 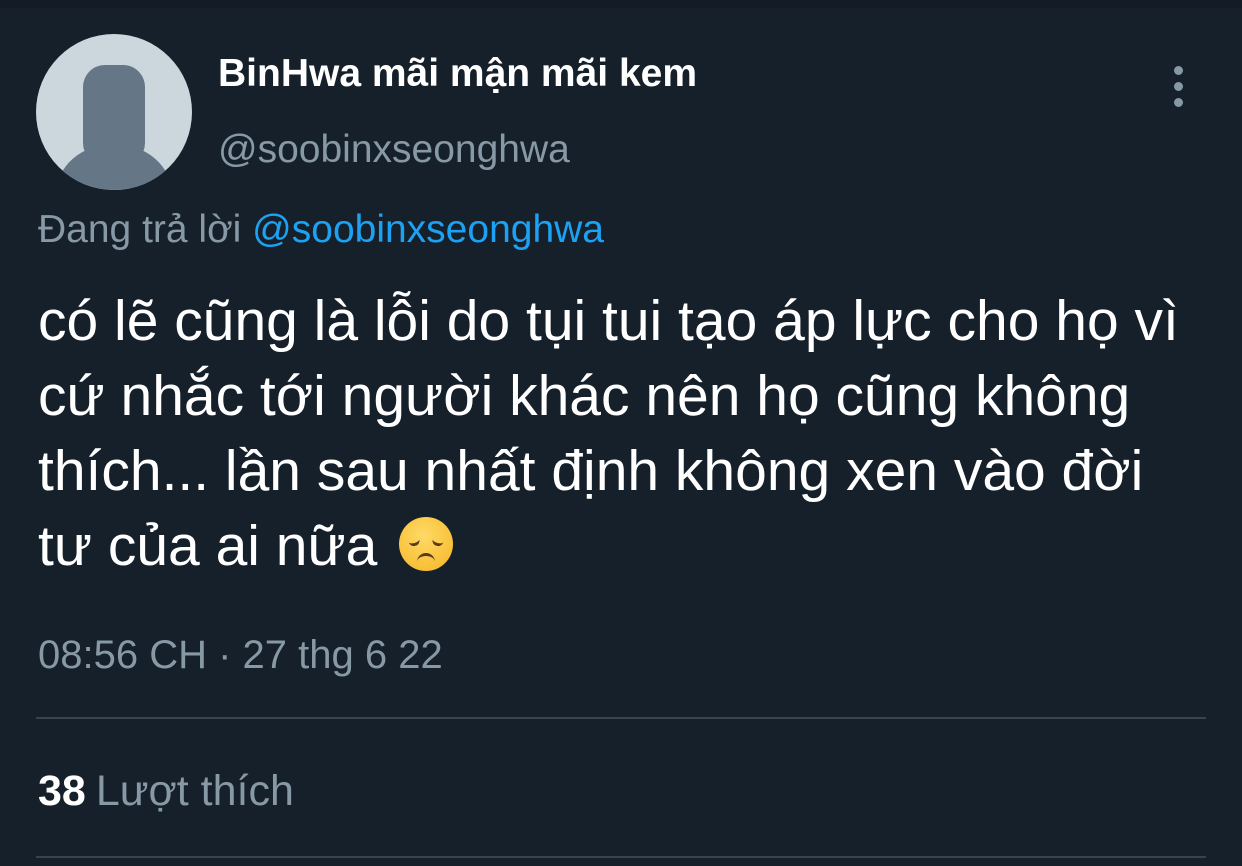 What do you see at coordinates (62, 791) in the screenshot?
I see `likes-count: 38` at bounding box center [62, 791].